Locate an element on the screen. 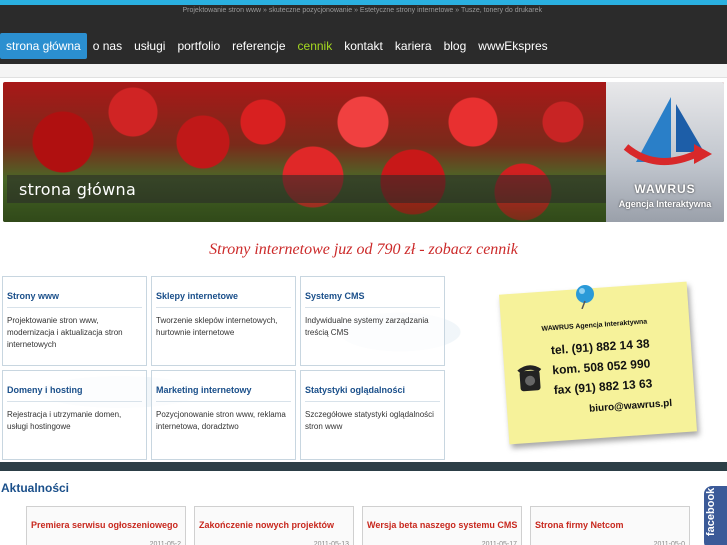 The width and height of the screenshot is (727, 545). news-title: Strona firmy Netcom is located at coordinates (579, 525).